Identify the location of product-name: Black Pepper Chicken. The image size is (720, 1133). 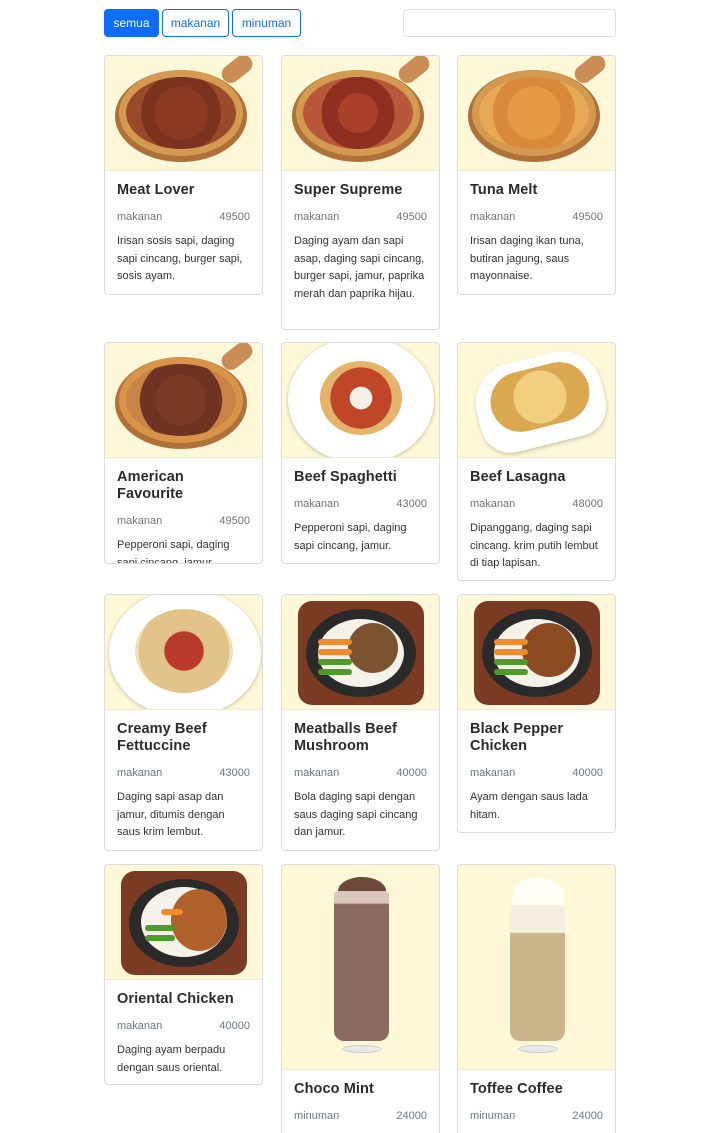
(517, 737).